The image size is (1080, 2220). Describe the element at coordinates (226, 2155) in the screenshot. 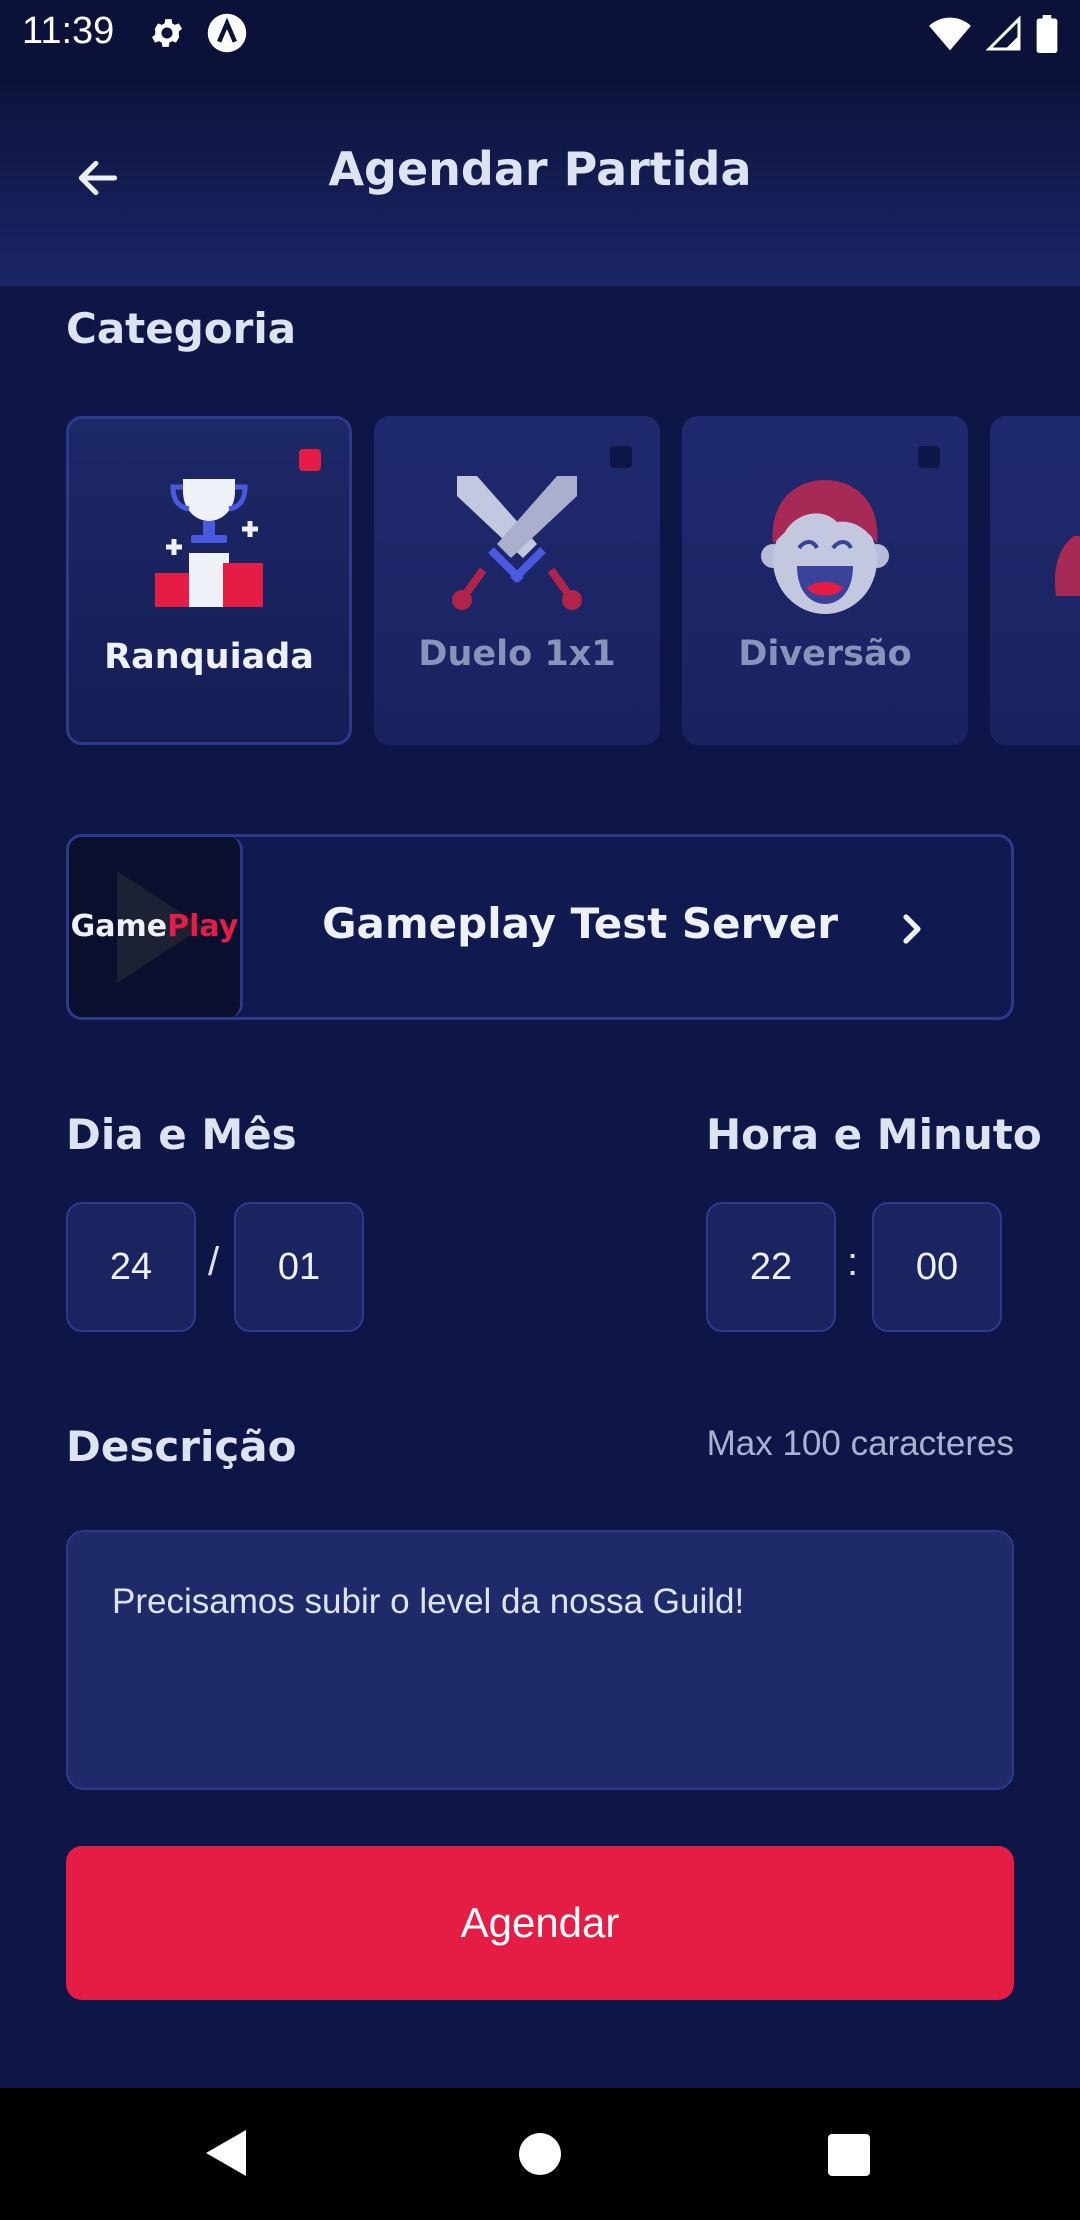

I see `nav-back-icon` at that location.